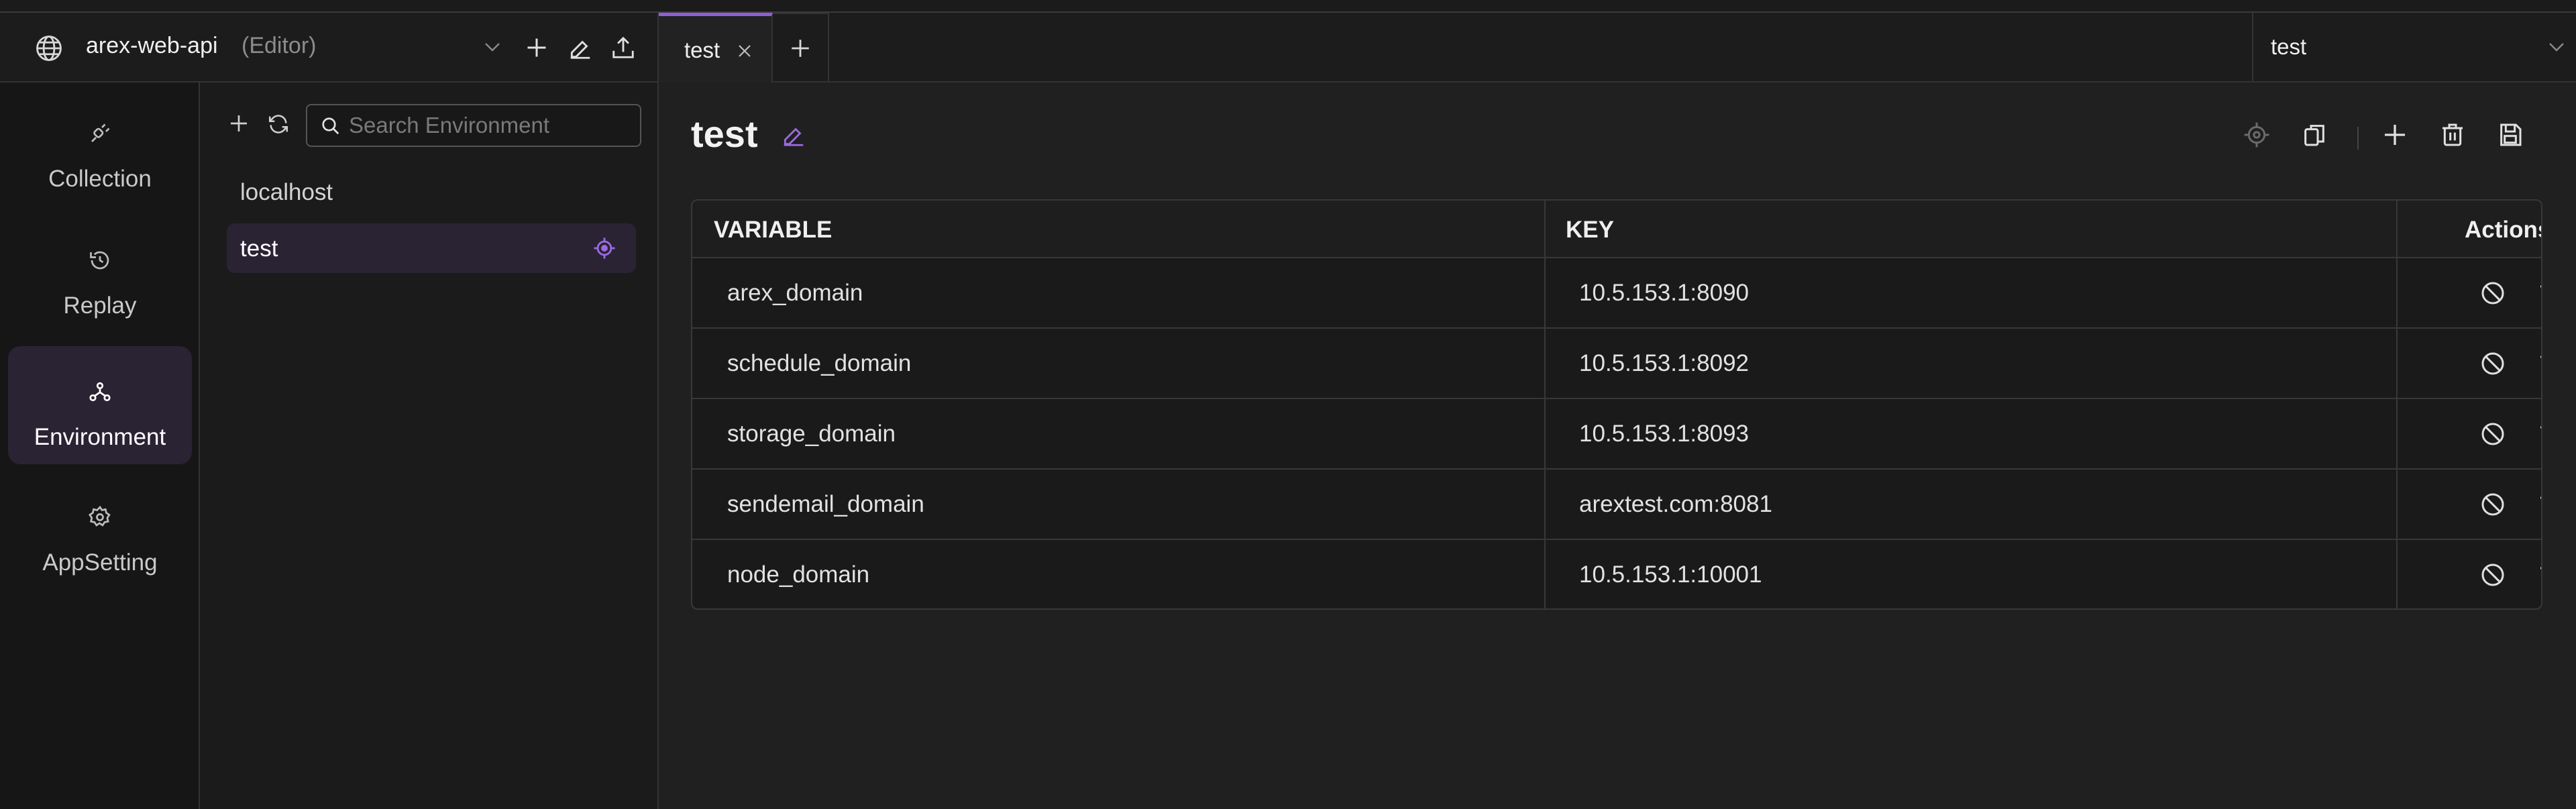  Describe the element at coordinates (793, 135) in the screenshot. I see `edit-title-pencil-icon` at that location.